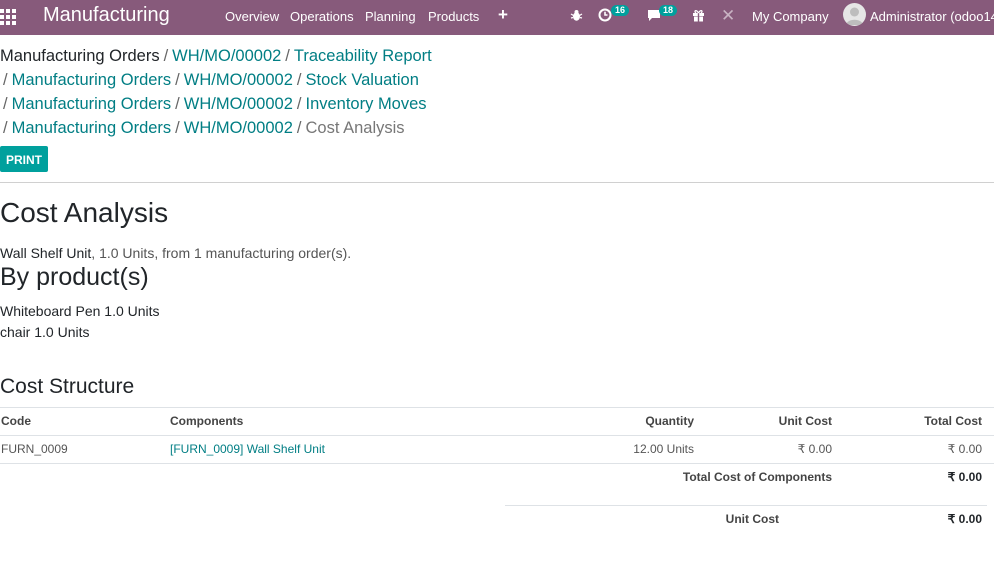 The height and width of the screenshot is (580, 994). Describe the element at coordinates (34, 449) in the screenshot. I see `row-code: FURN_0009` at that location.